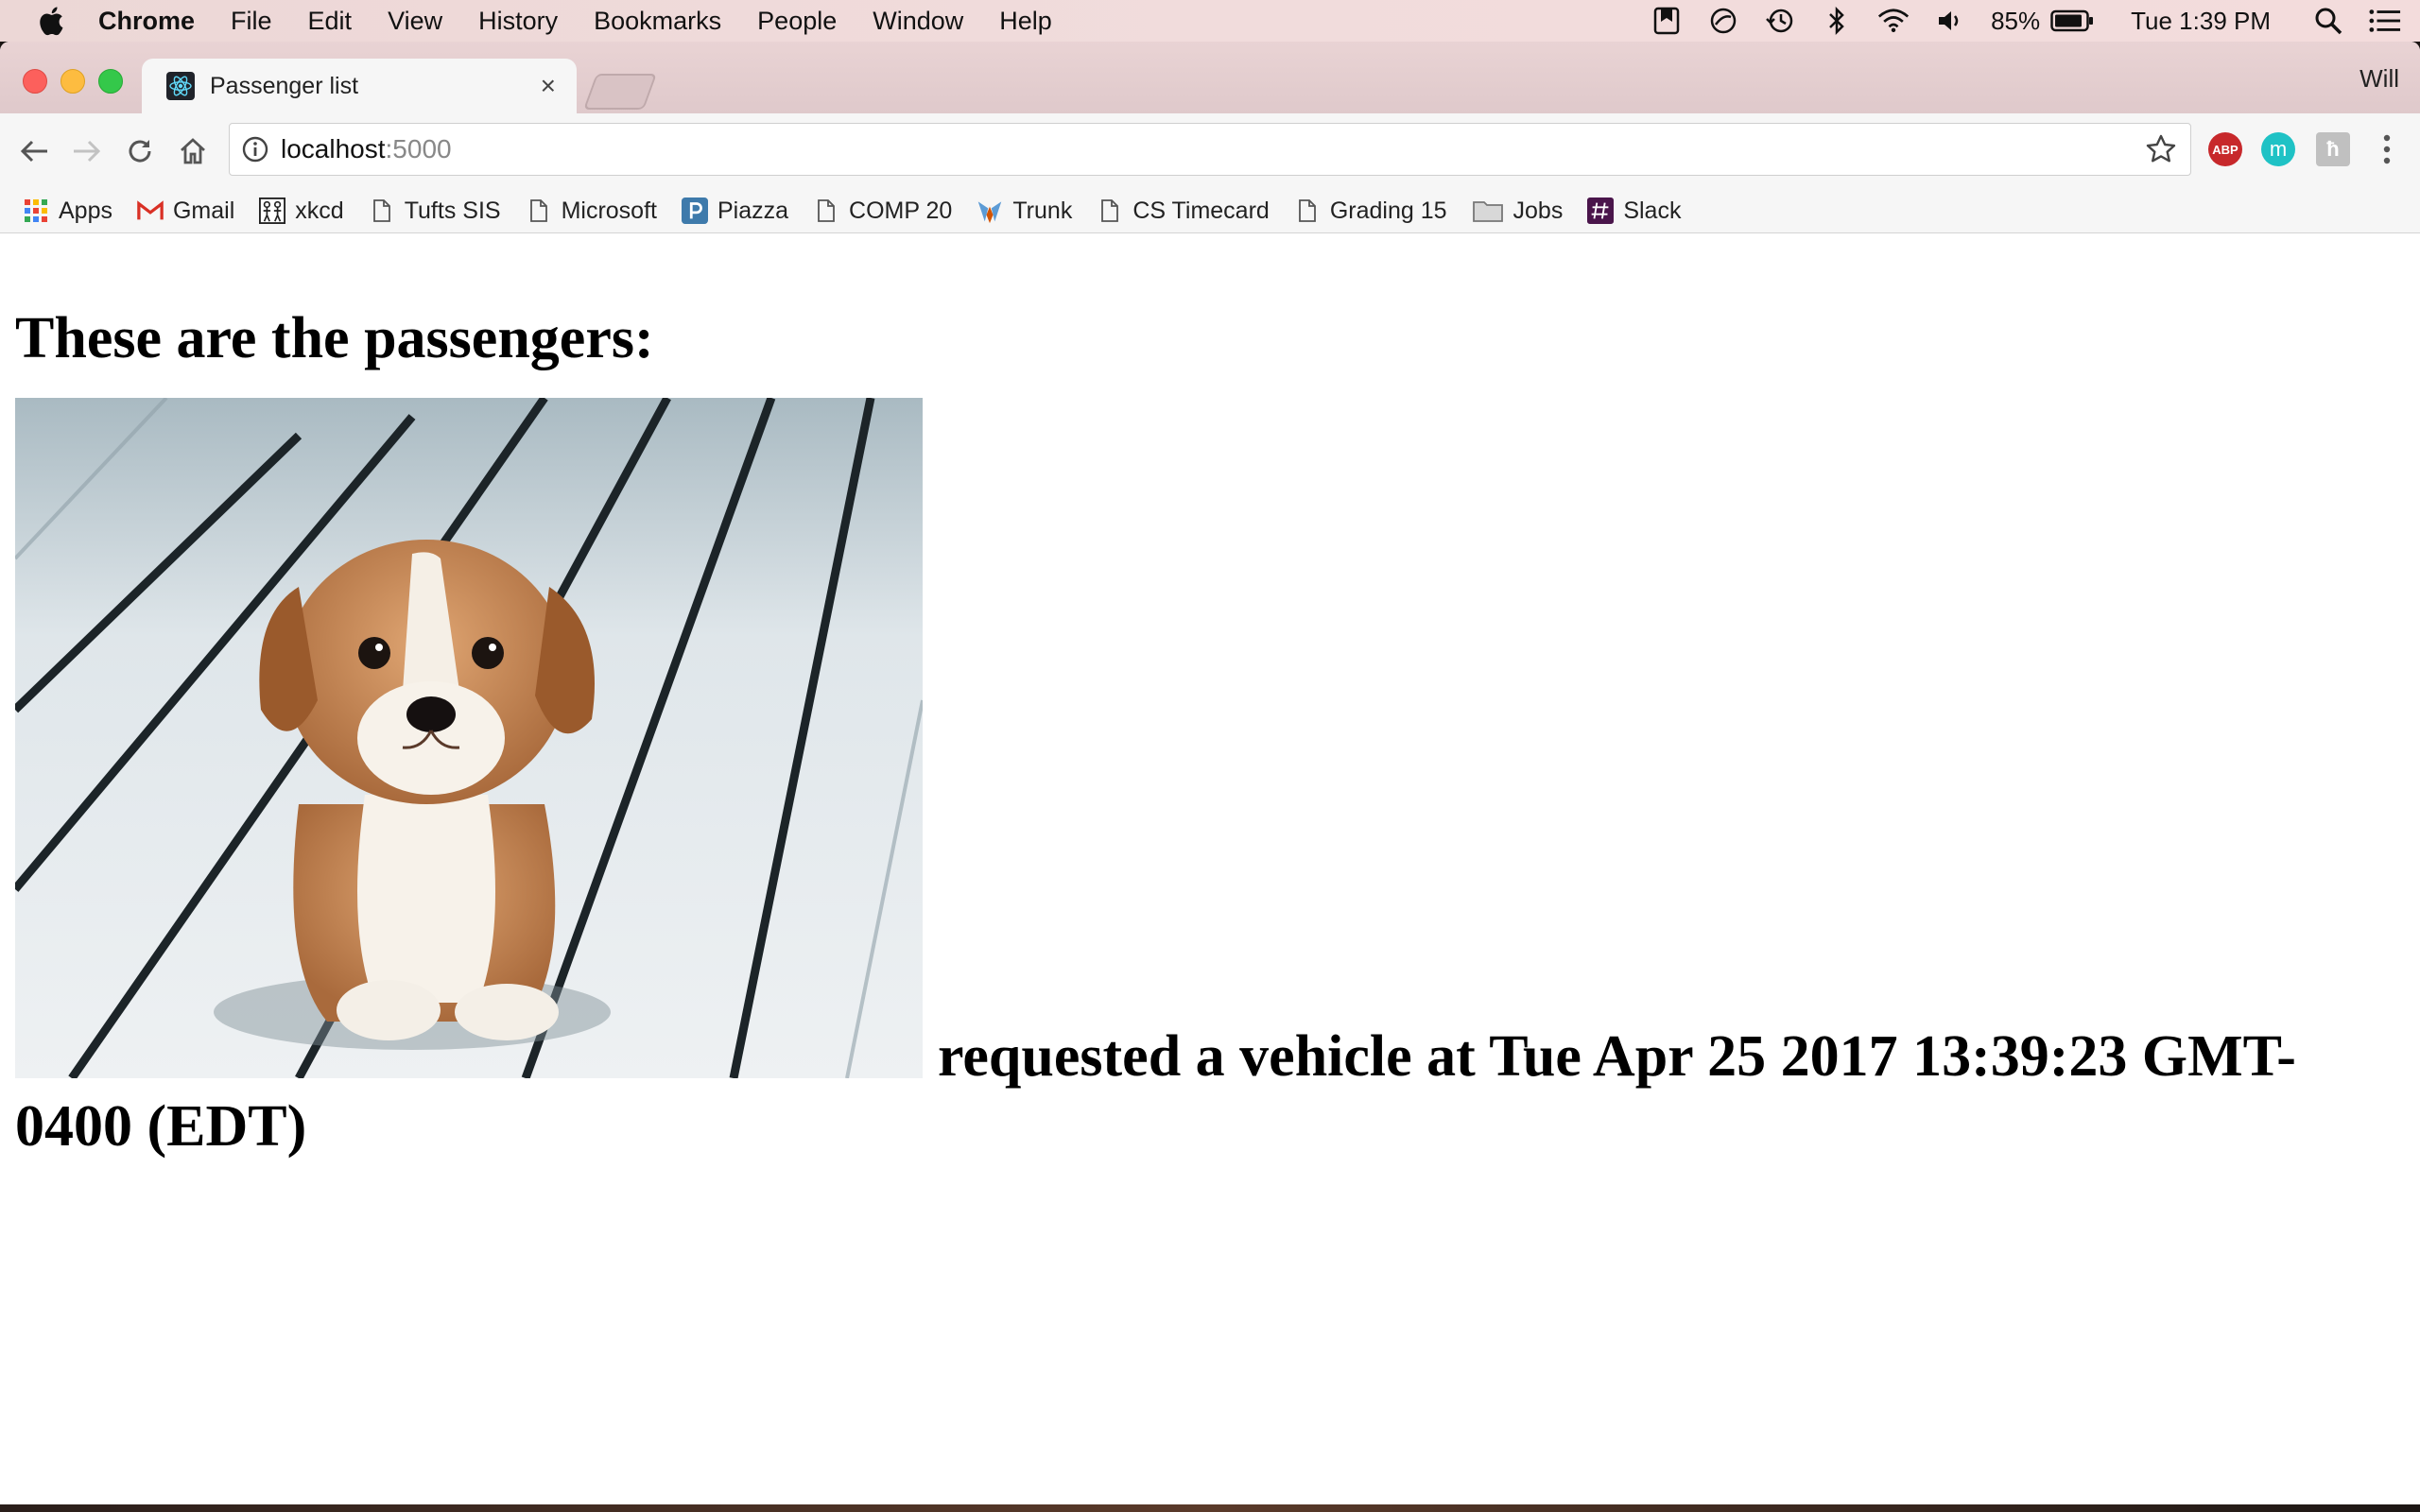  I want to click on address-bar: localhost:5000, so click(1210, 149).